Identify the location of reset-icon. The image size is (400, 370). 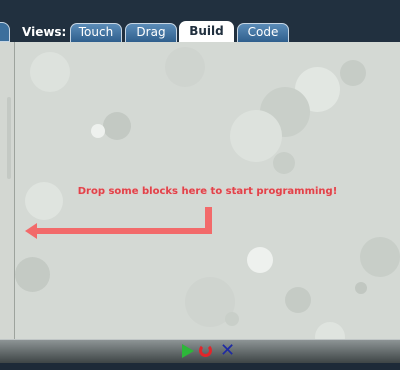
(205, 350).